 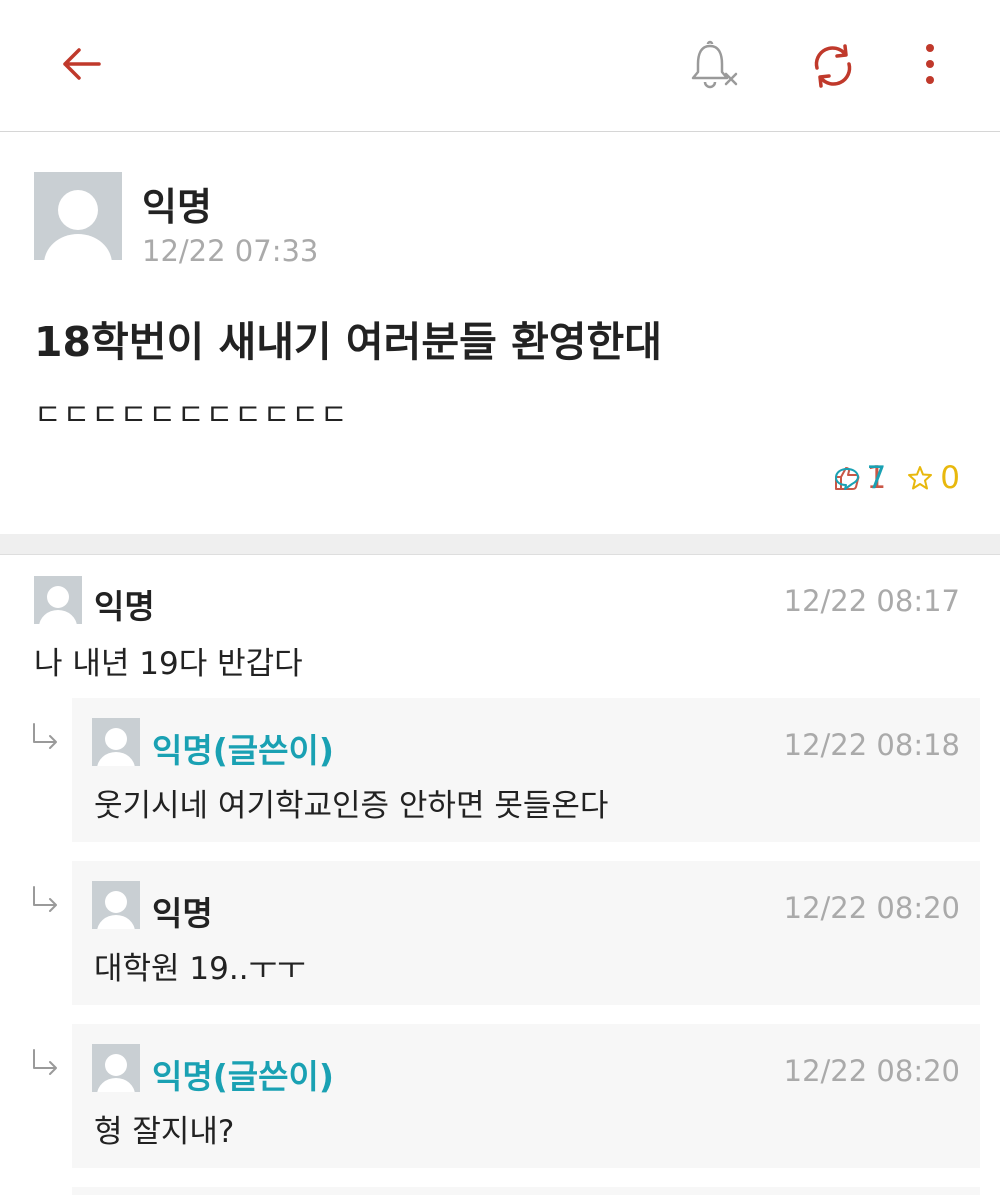 I want to click on reply-item: 익명(글쓴이) 12/22 08:20 형 잘지내?, so click(x=526, y=1096).